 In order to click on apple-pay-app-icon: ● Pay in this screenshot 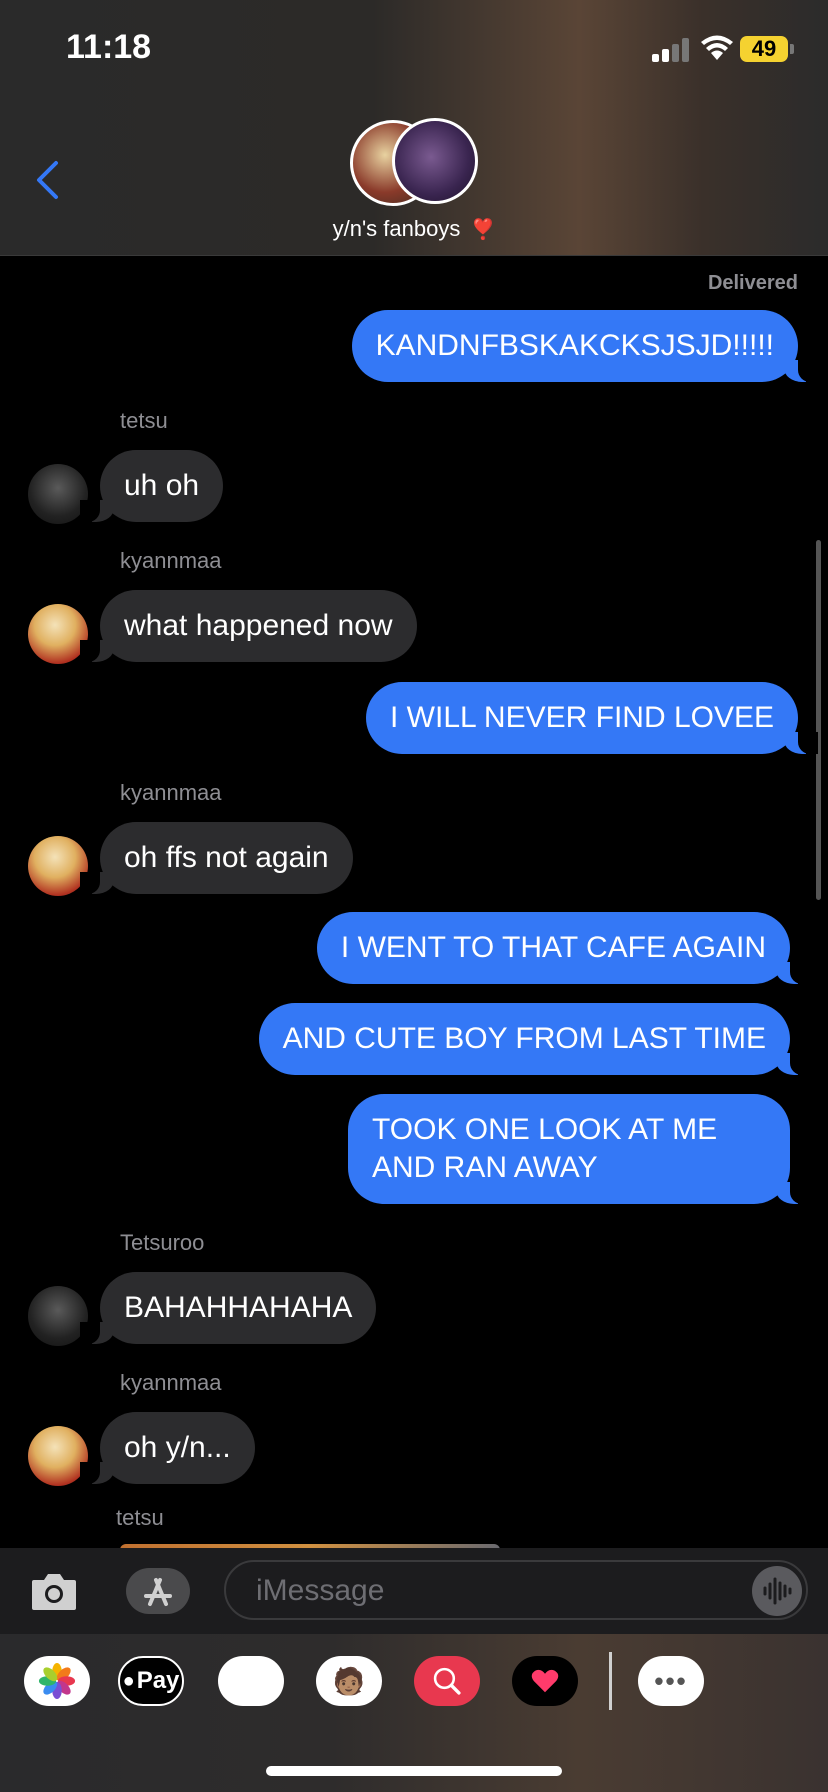, I will do `click(151, 1681)`.